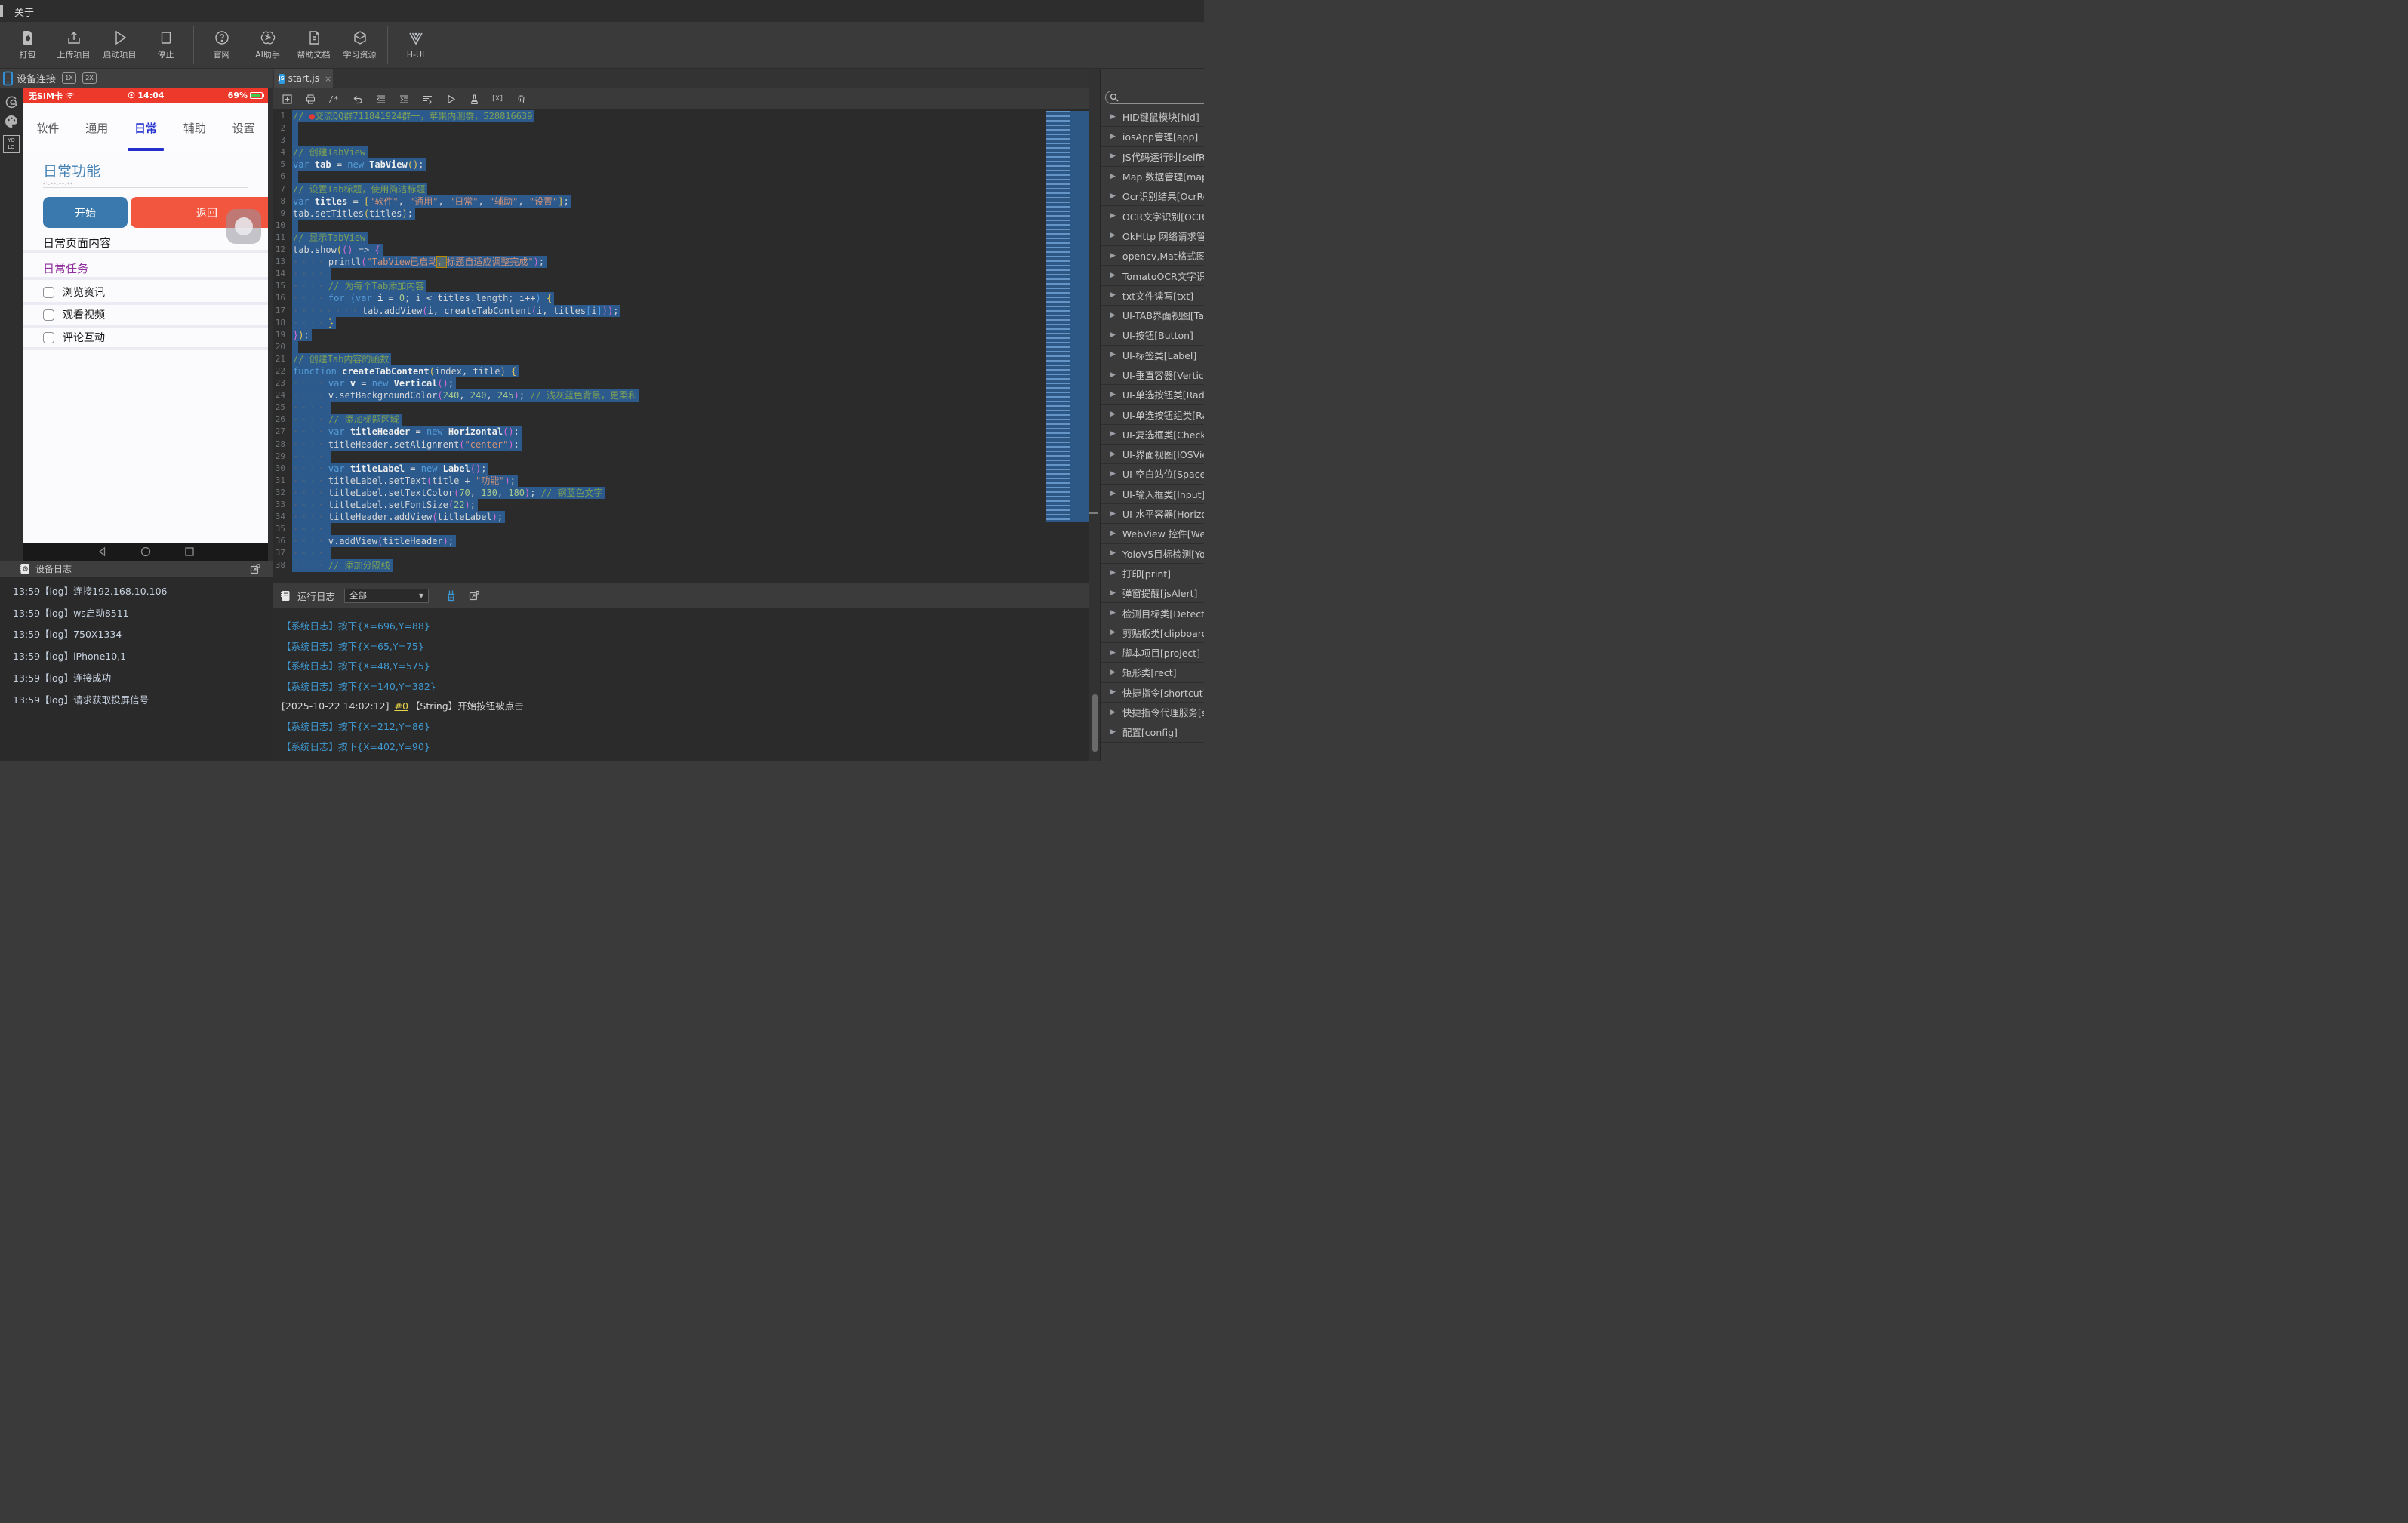 This screenshot has width=2408, height=1523. Describe the element at coordinates (74, 45) in the screenshot. I see `upload-project-button: 上传项目` at that location.